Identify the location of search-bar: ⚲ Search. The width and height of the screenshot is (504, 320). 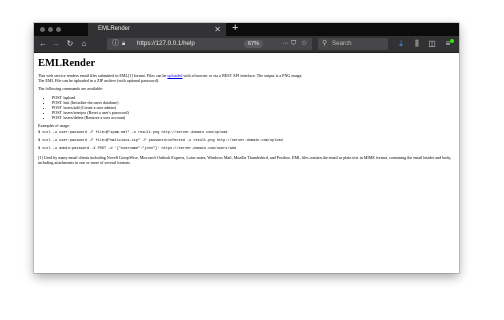
(353, 44).